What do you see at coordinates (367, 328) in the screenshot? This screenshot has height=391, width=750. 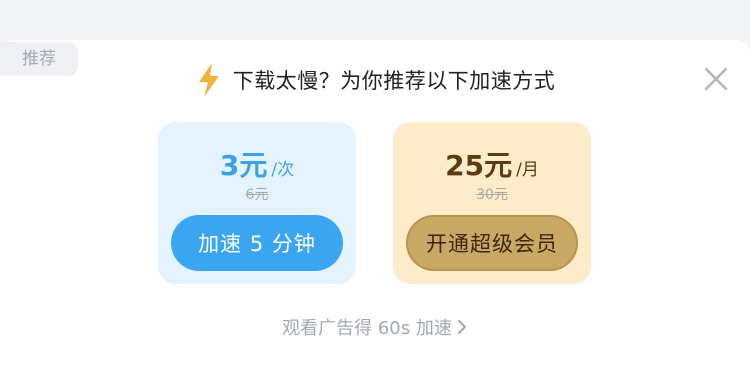 I see `watch-ad-label: 观看广告得 60s 加速` at bounding box center [367, 328].